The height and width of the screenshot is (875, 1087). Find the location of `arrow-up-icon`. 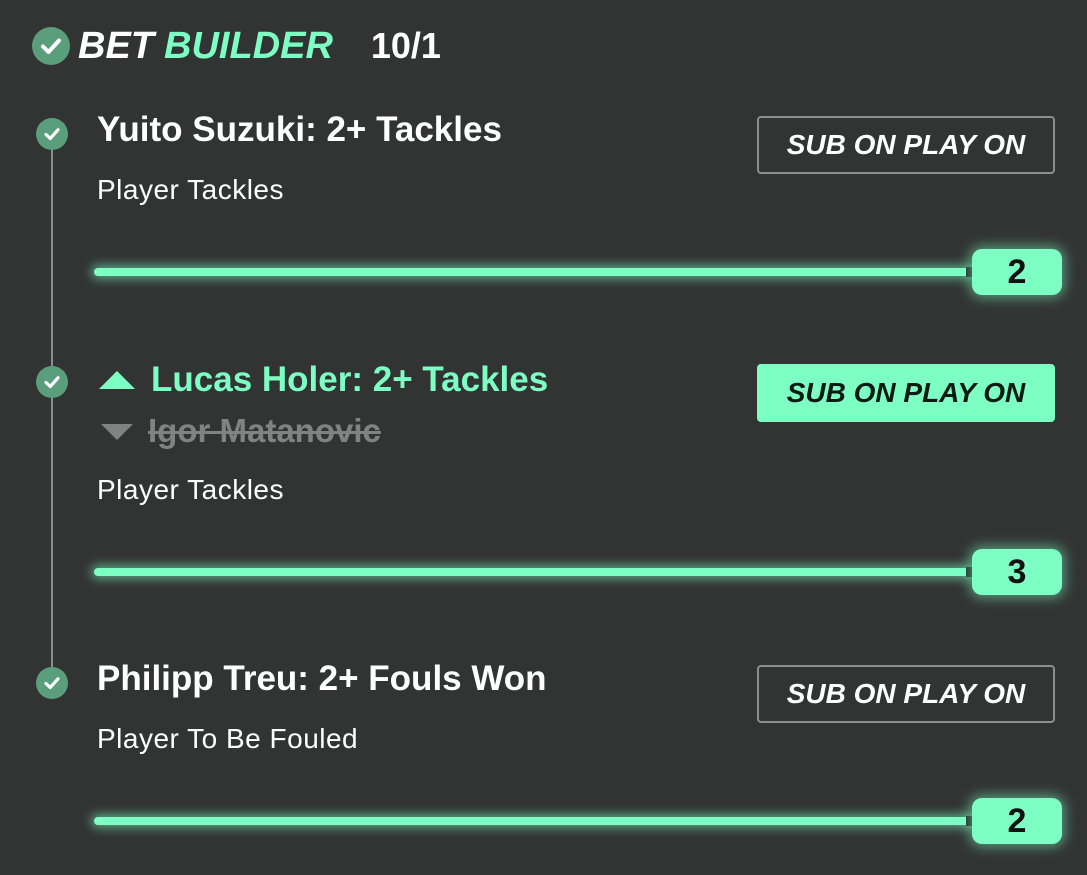

arrow-up-icon is located at coordinates (117, 380).